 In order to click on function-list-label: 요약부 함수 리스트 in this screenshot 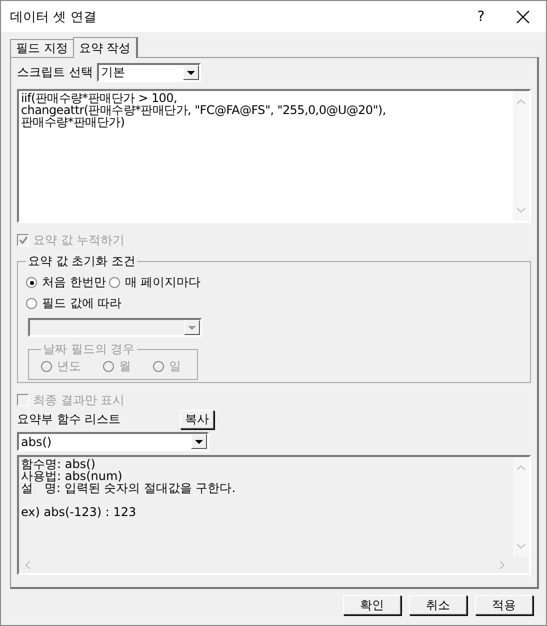, I will do `click(69, 419)`.